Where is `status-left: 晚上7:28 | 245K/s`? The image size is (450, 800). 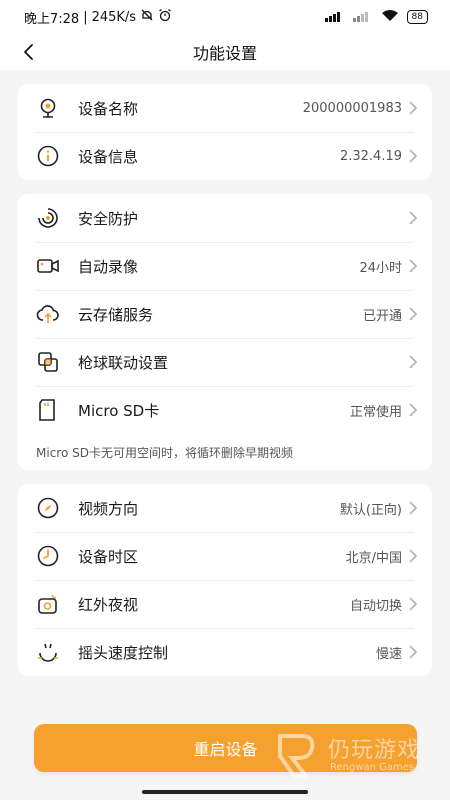
status-left: 晚上7:28 | 245K/s is located at coordinates (98, 17).